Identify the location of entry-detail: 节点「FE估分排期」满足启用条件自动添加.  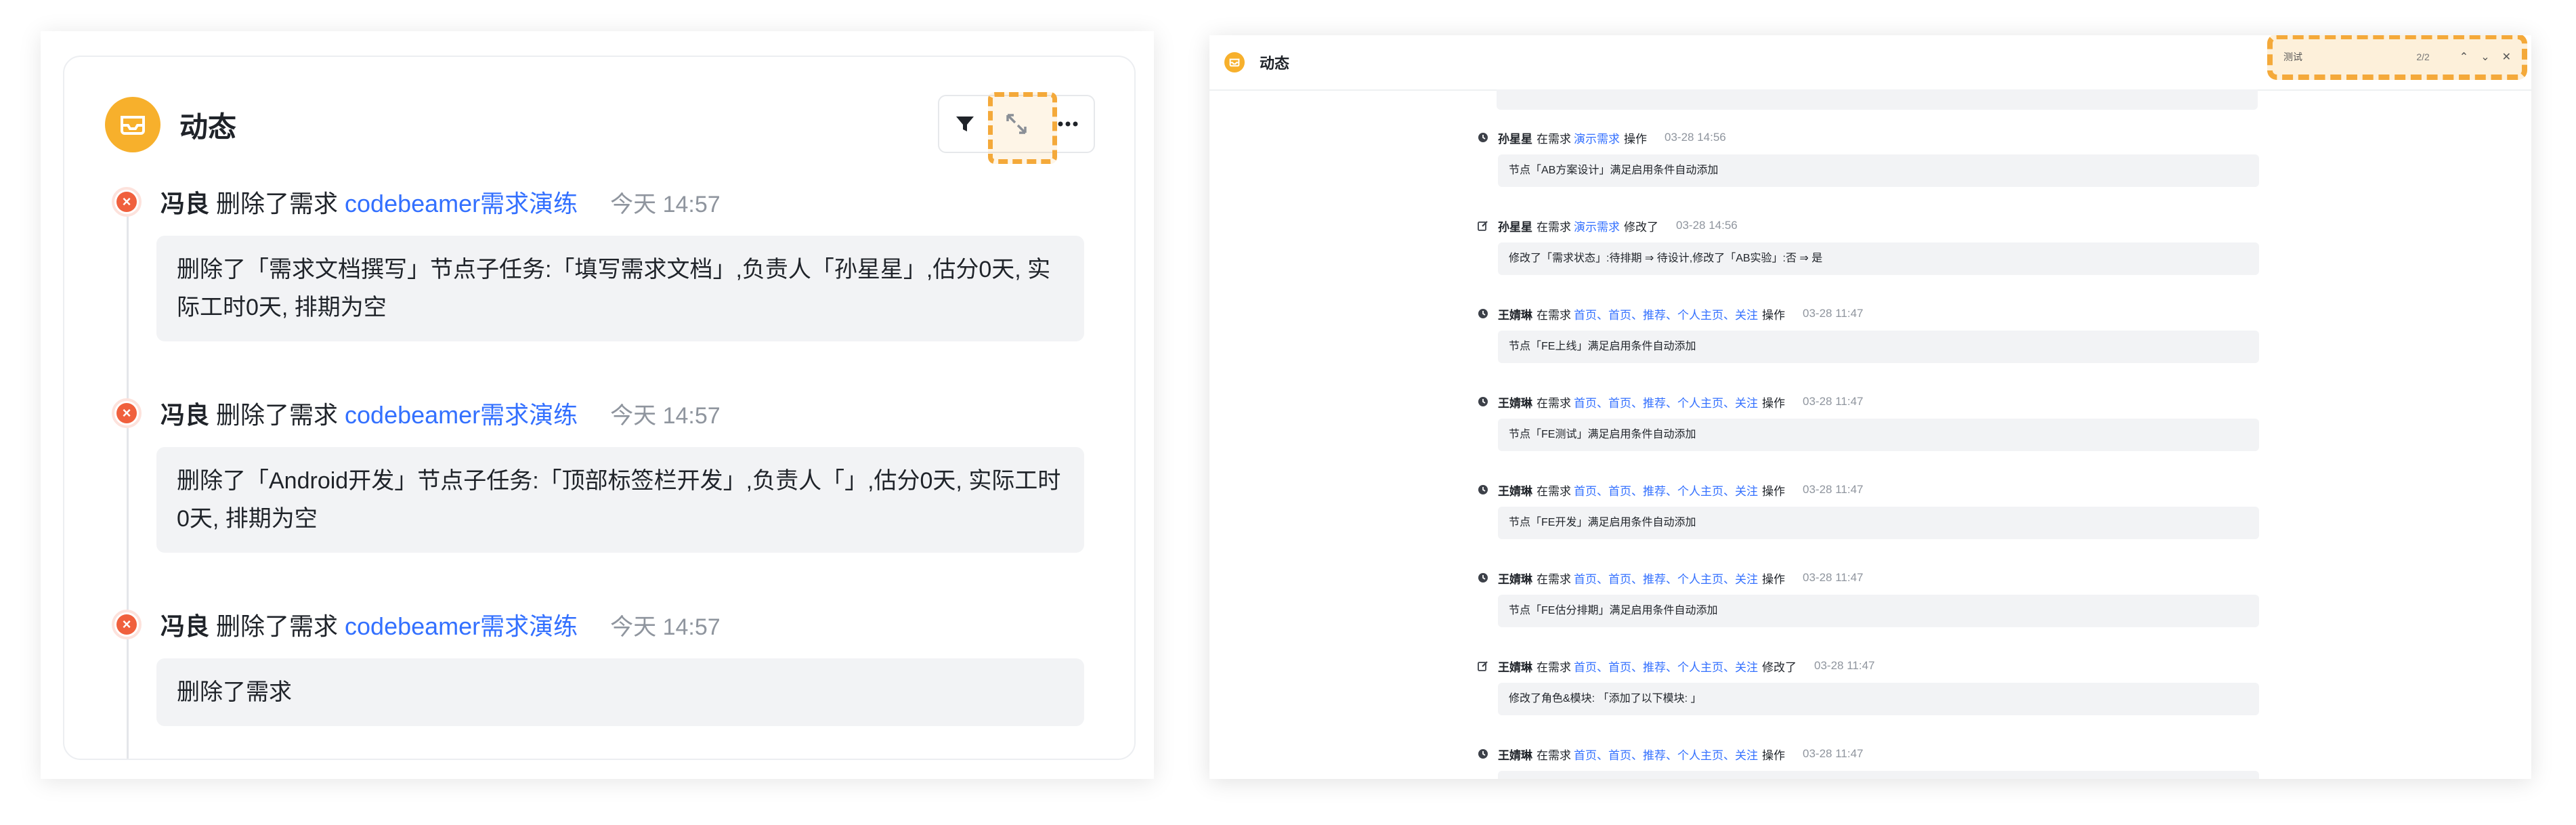
(1878, 611).